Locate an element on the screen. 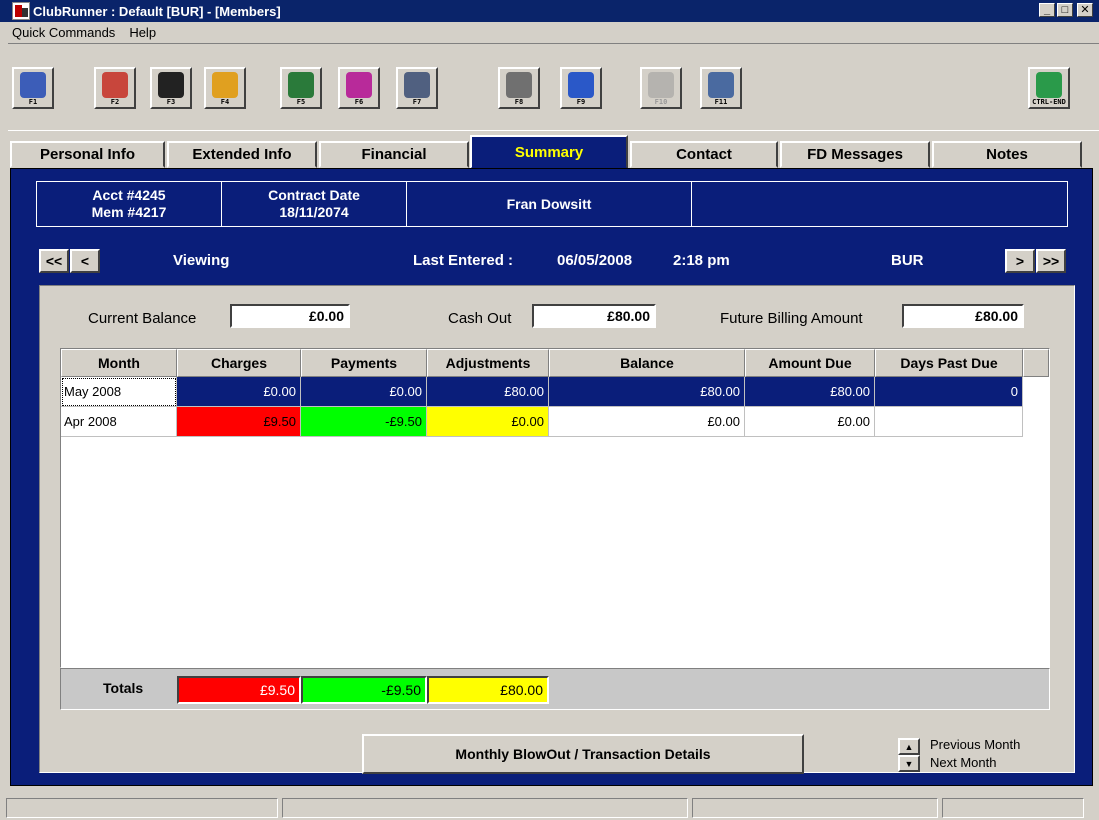 This screenshot has width=1099, height=820. close-button: ✕ is located at coordinates (1085, 10).